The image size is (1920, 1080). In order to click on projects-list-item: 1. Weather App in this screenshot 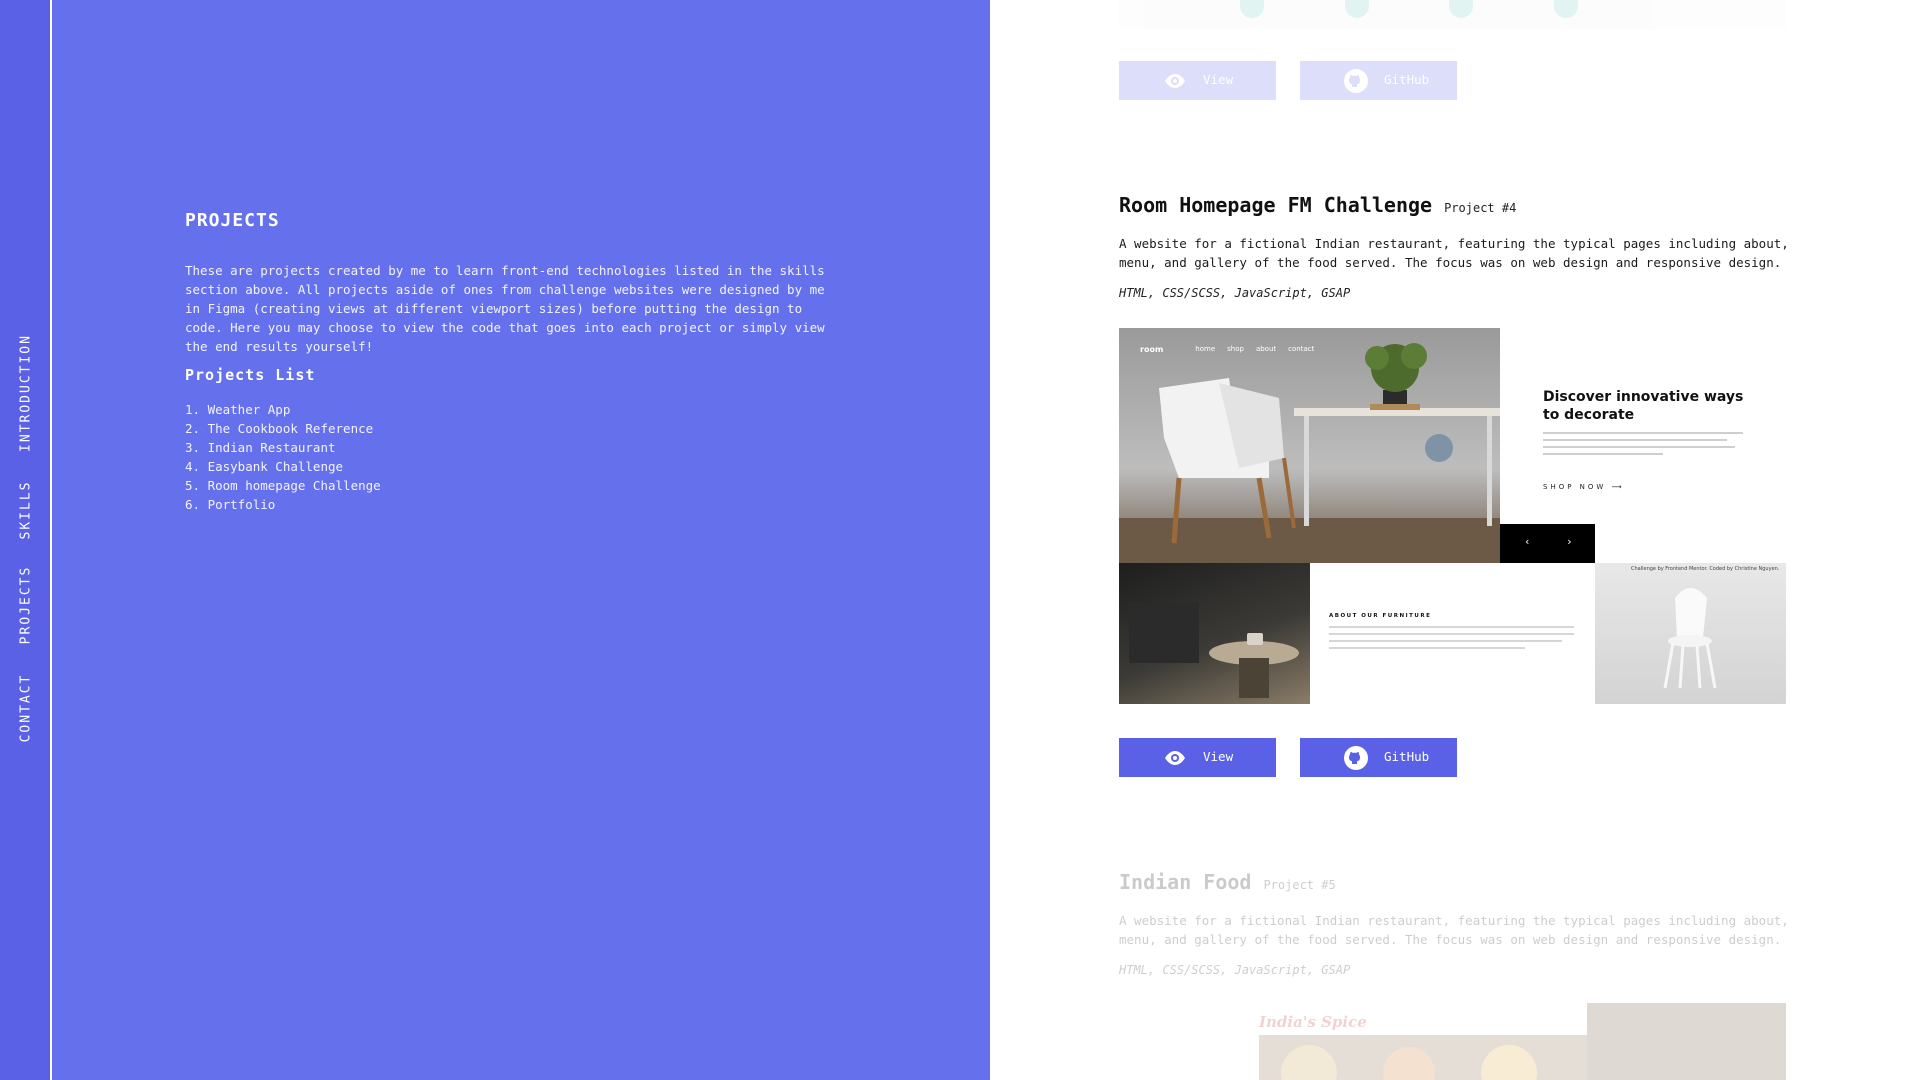, I will do `click(283, 409)`.